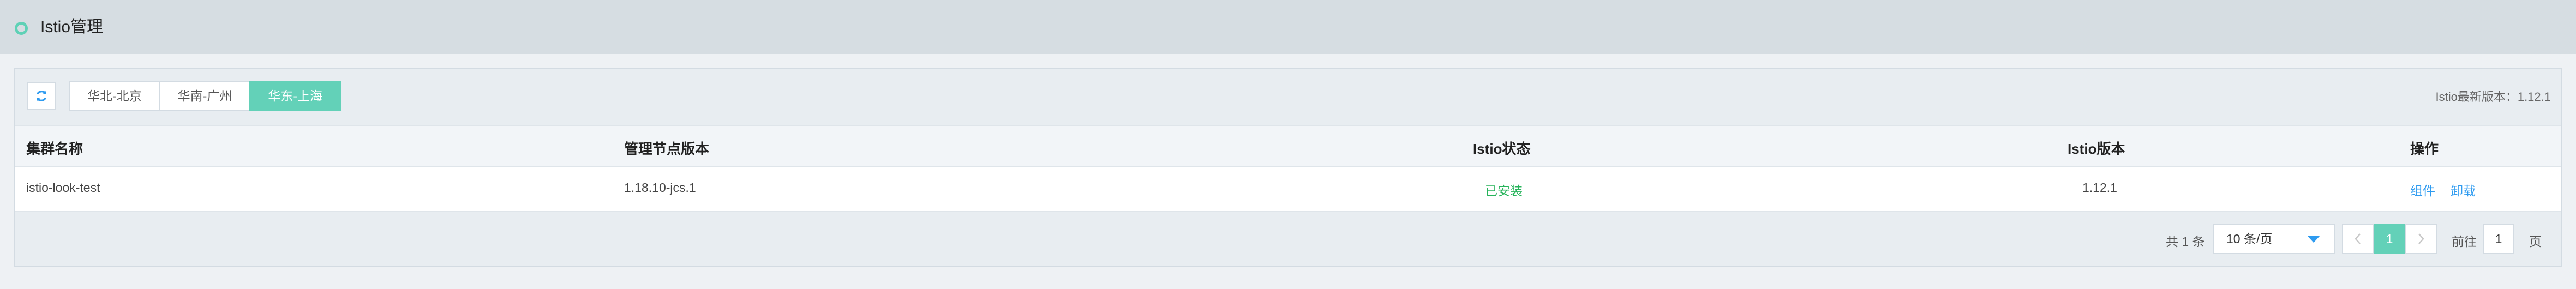  I want to click on refresh-button, so click(42, 96).